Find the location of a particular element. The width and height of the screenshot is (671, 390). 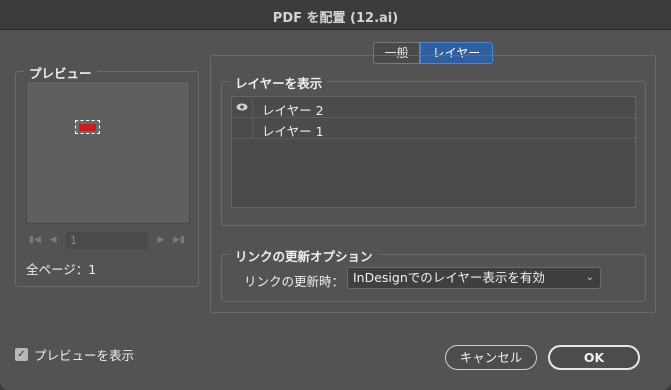

chevron-down-icon: ⌄ is located at coordinates (589, 277).